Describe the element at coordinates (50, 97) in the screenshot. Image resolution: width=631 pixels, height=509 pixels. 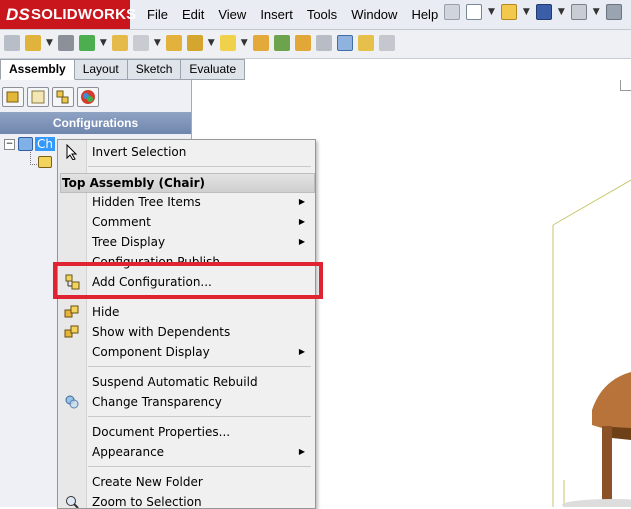
I see `manager-tabs` at that location.